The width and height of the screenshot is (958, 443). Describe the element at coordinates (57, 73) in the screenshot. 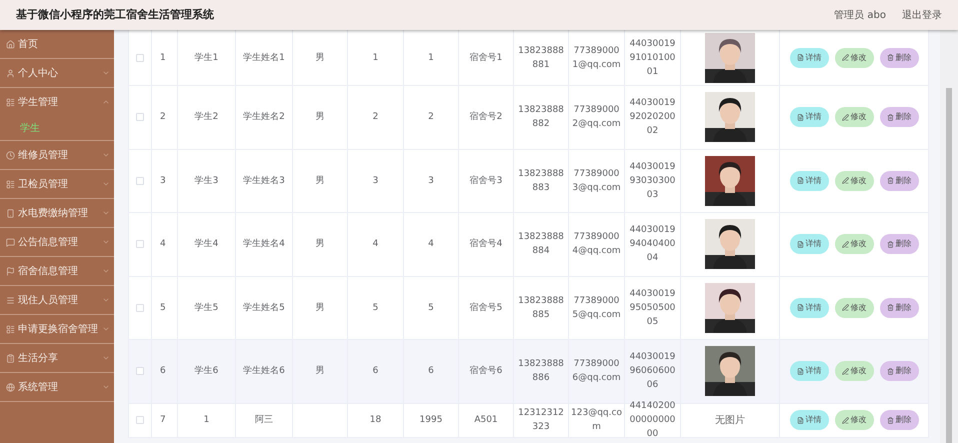

I see `sidebar-item: 个人中心` at that location.